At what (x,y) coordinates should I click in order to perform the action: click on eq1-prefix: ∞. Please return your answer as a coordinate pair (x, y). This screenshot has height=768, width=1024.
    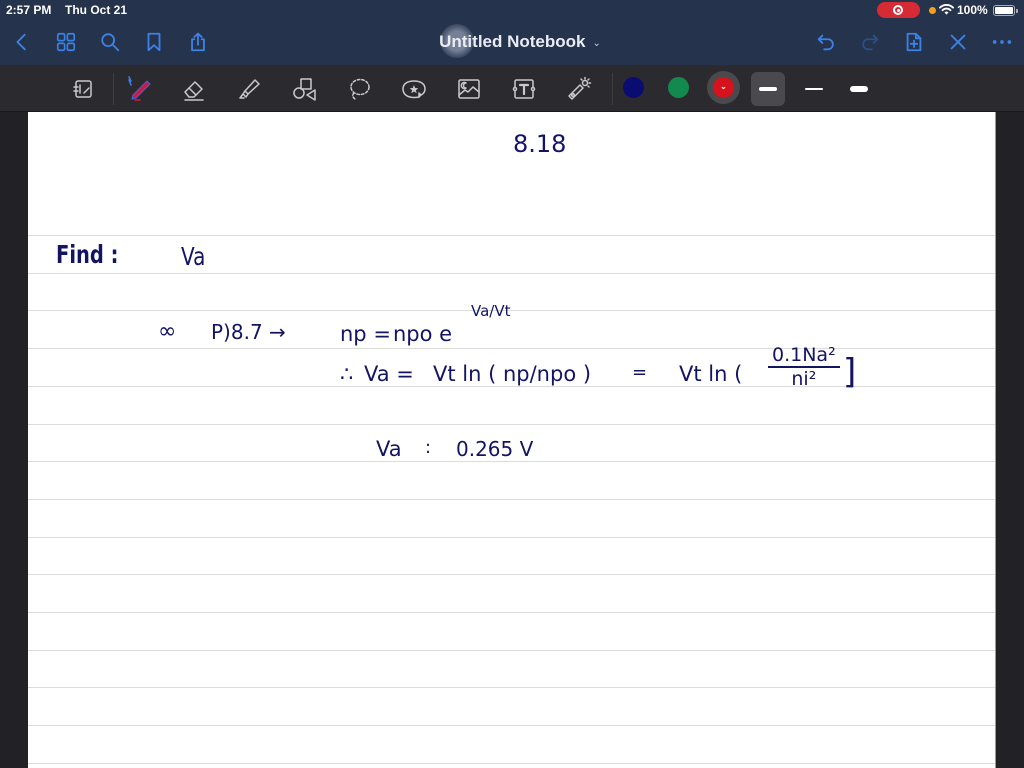
    Looking at the image, I should click on (167, 331).